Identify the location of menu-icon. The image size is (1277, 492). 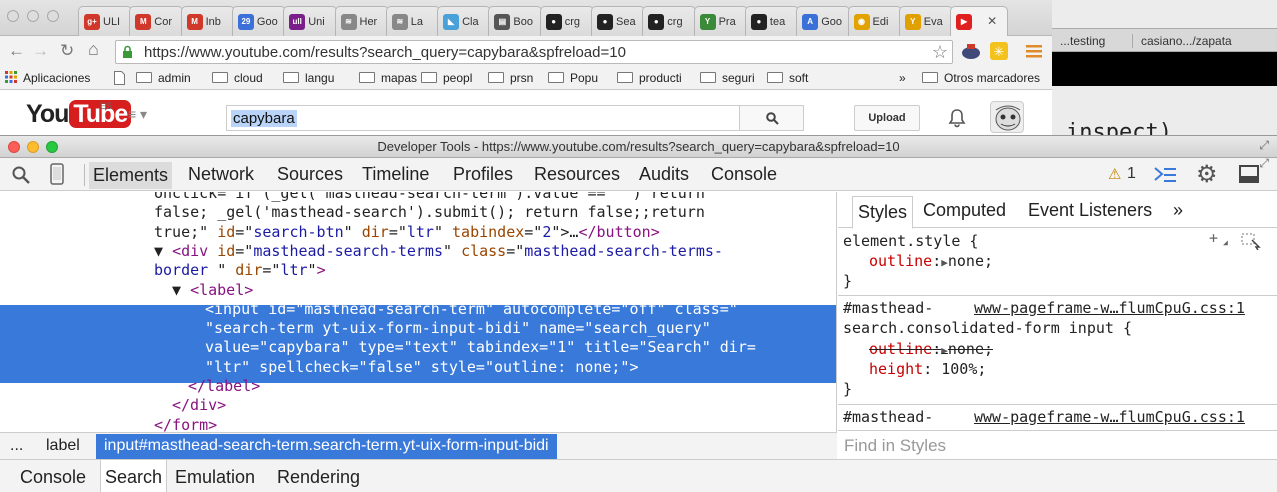
(1034, 51).